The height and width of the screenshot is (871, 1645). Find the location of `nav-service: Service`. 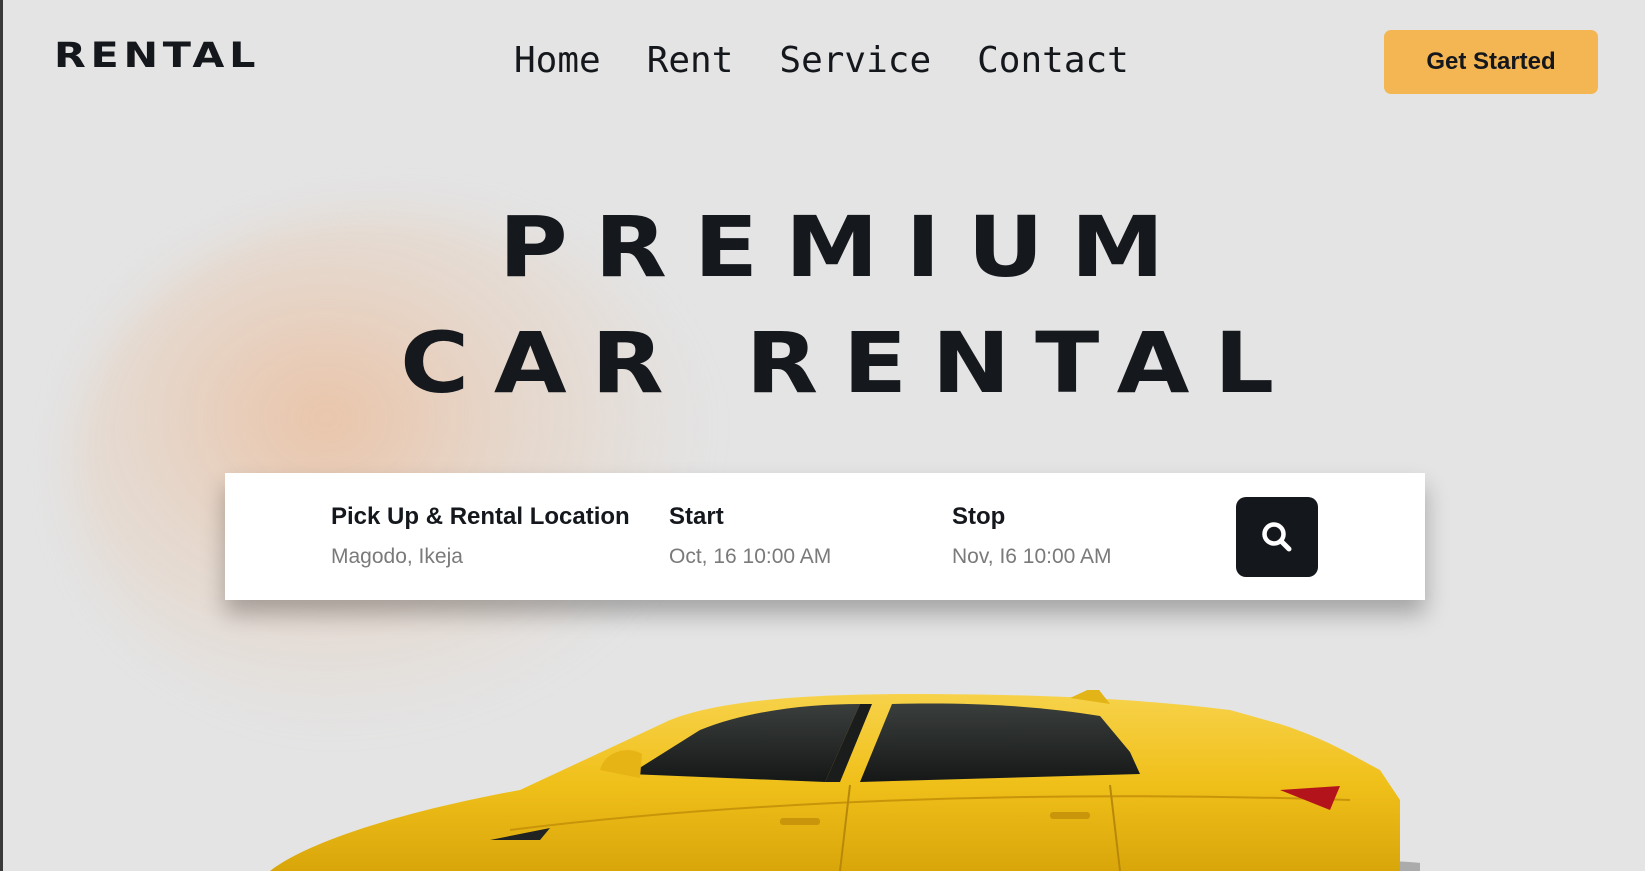

nav-service: Service is located at coordinates (855, 60).